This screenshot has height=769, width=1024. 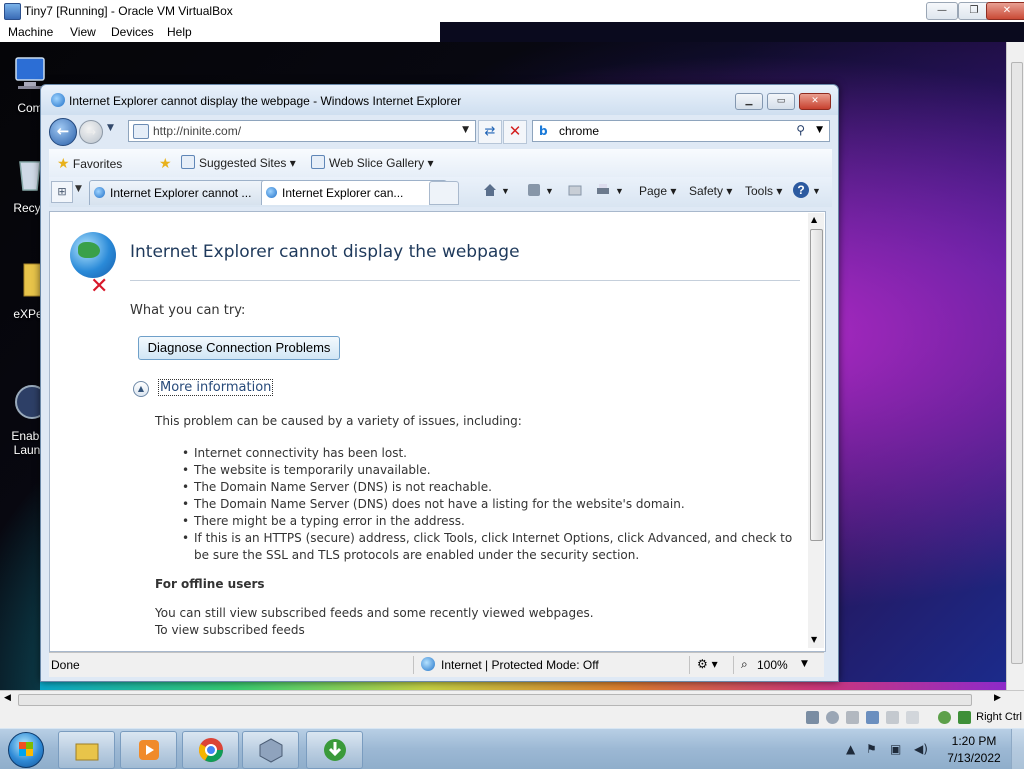 I want to click on favorites-button: ★ Favorites, so click(x=89, y=163).